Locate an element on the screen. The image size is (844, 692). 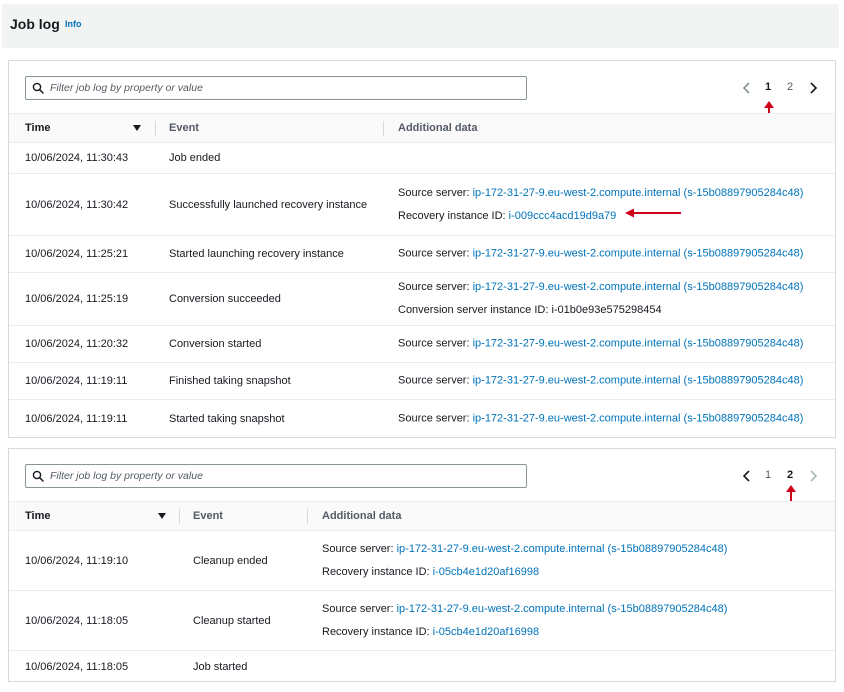
event-cell: Started taking snapshot is located at coordinates (227, 418).